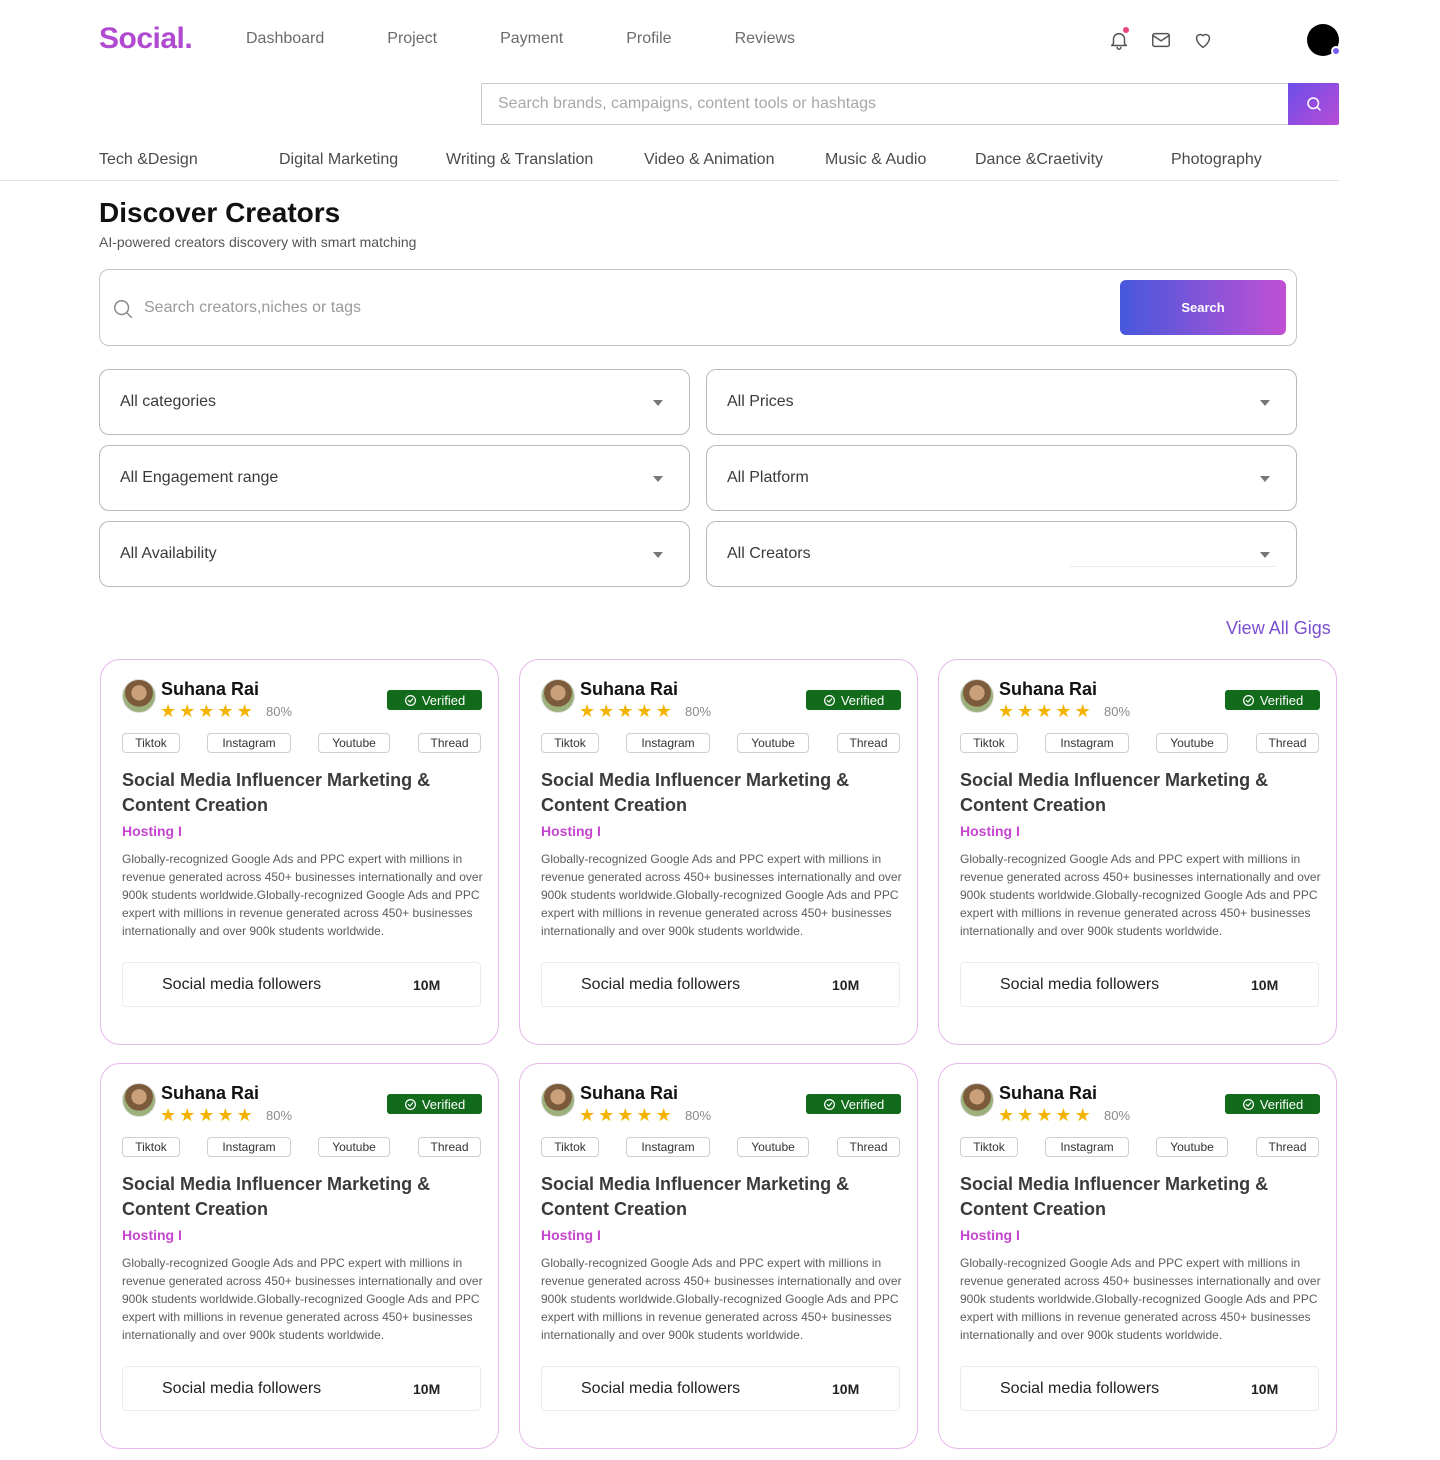 This screenshot has height=1460, width=1440. What do you see at coordinates (1161, 40) in the screenshot?
I see `mail-icon` at bounding box center [1161, 40].